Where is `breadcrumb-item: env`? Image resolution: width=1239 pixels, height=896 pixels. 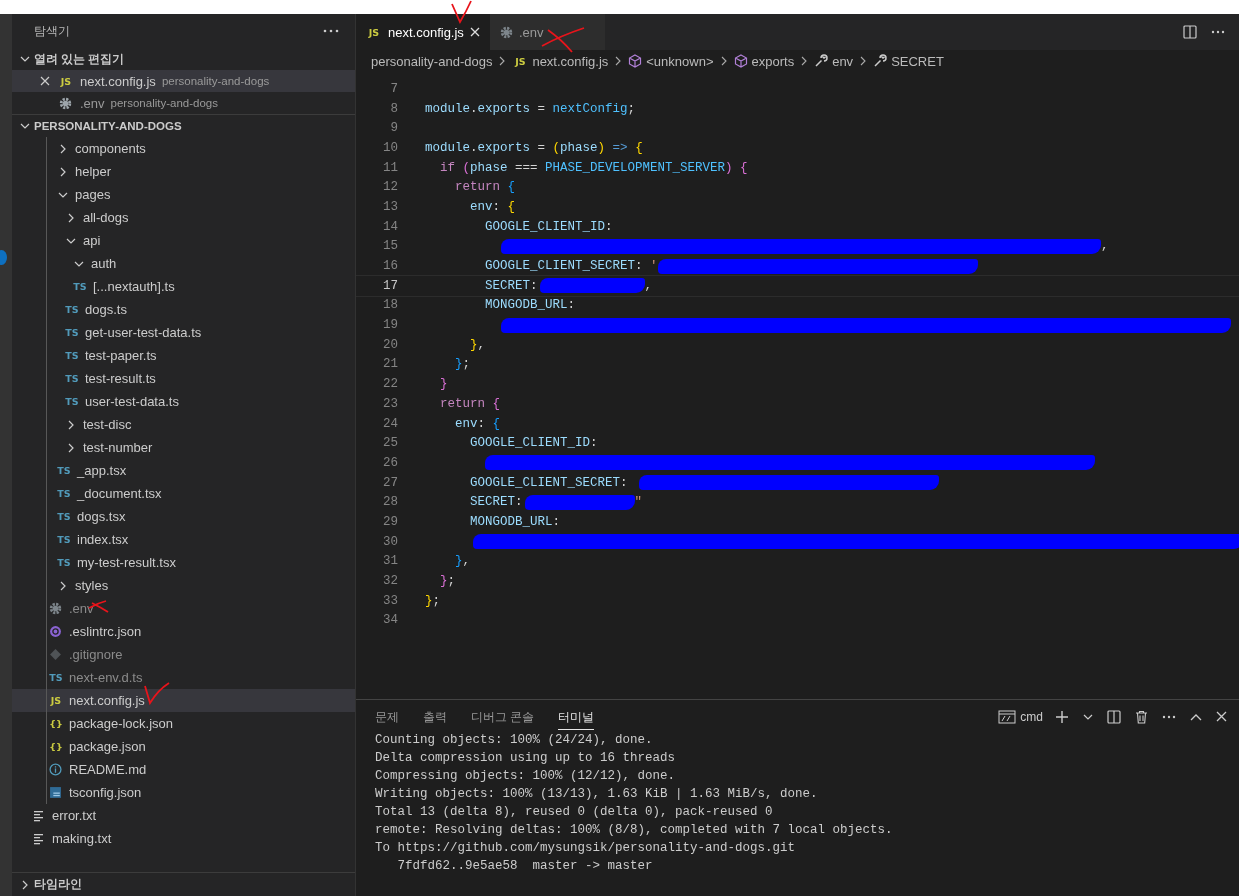 breadcrumb-item: env is located at coordinates (843, 61).